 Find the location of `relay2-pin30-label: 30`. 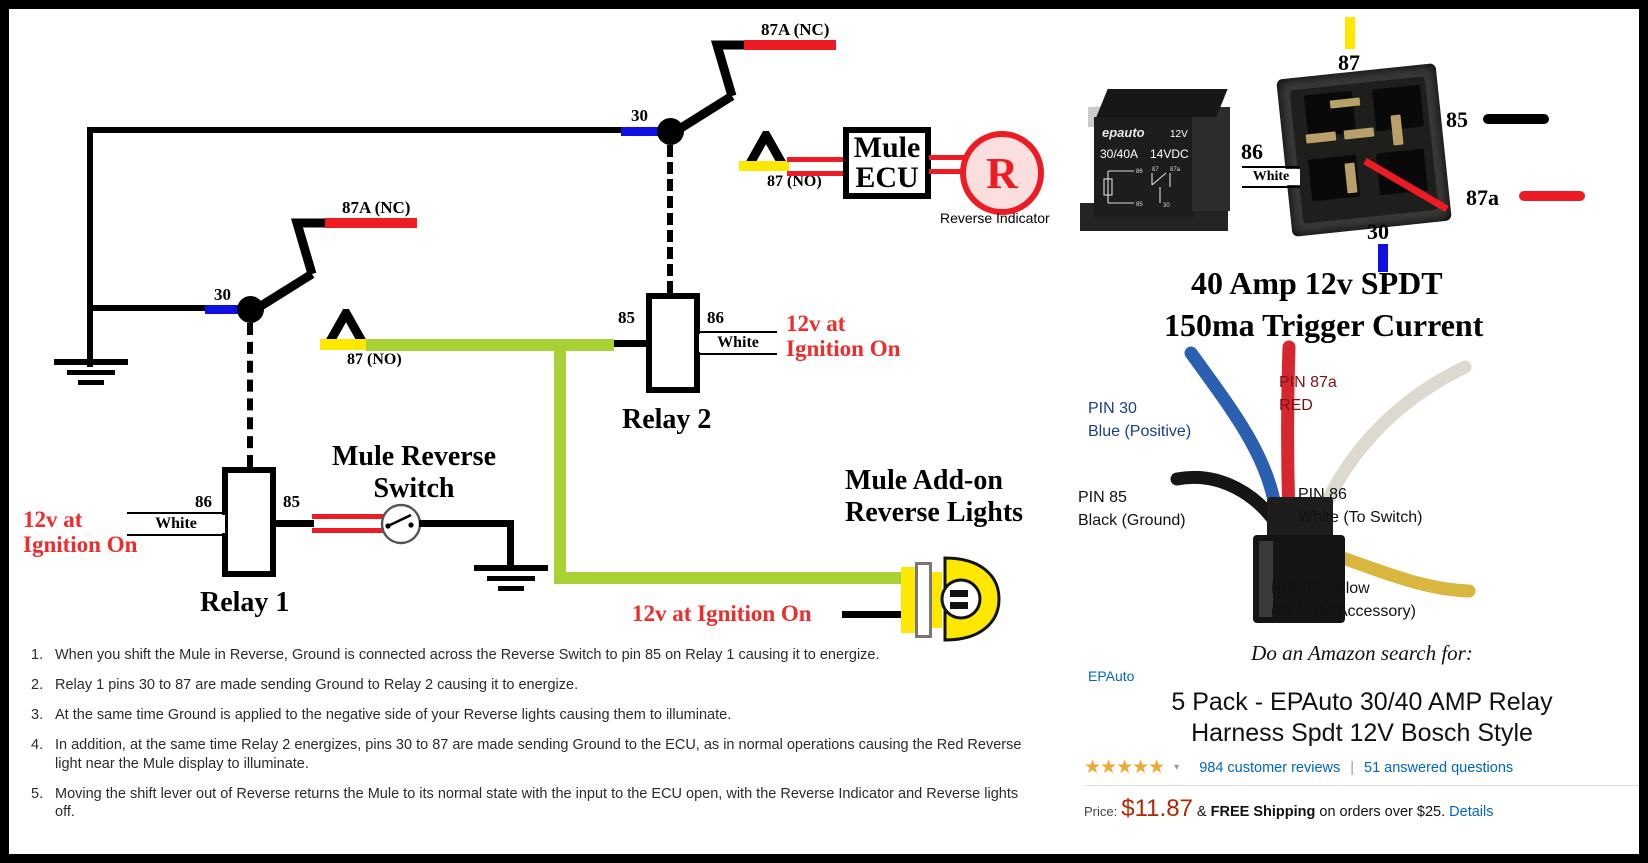

relay2-pin30-label: 30 is located at coordinates (639, 115).